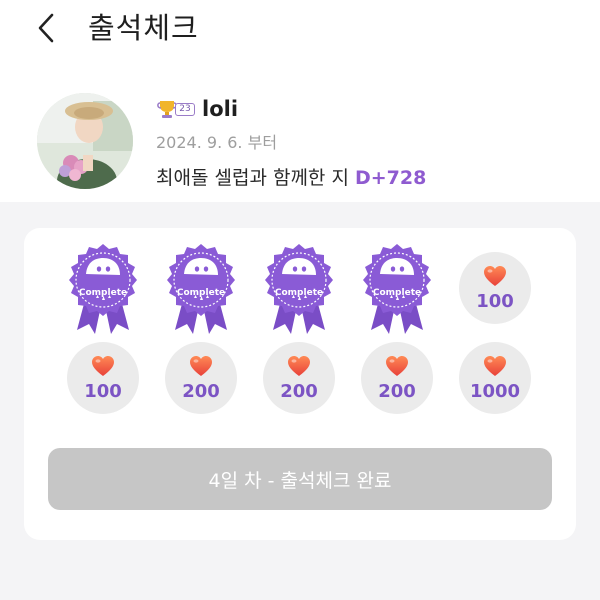 This screenshot has width=600, height=600. I want to click on back-button, so click(46, 28).